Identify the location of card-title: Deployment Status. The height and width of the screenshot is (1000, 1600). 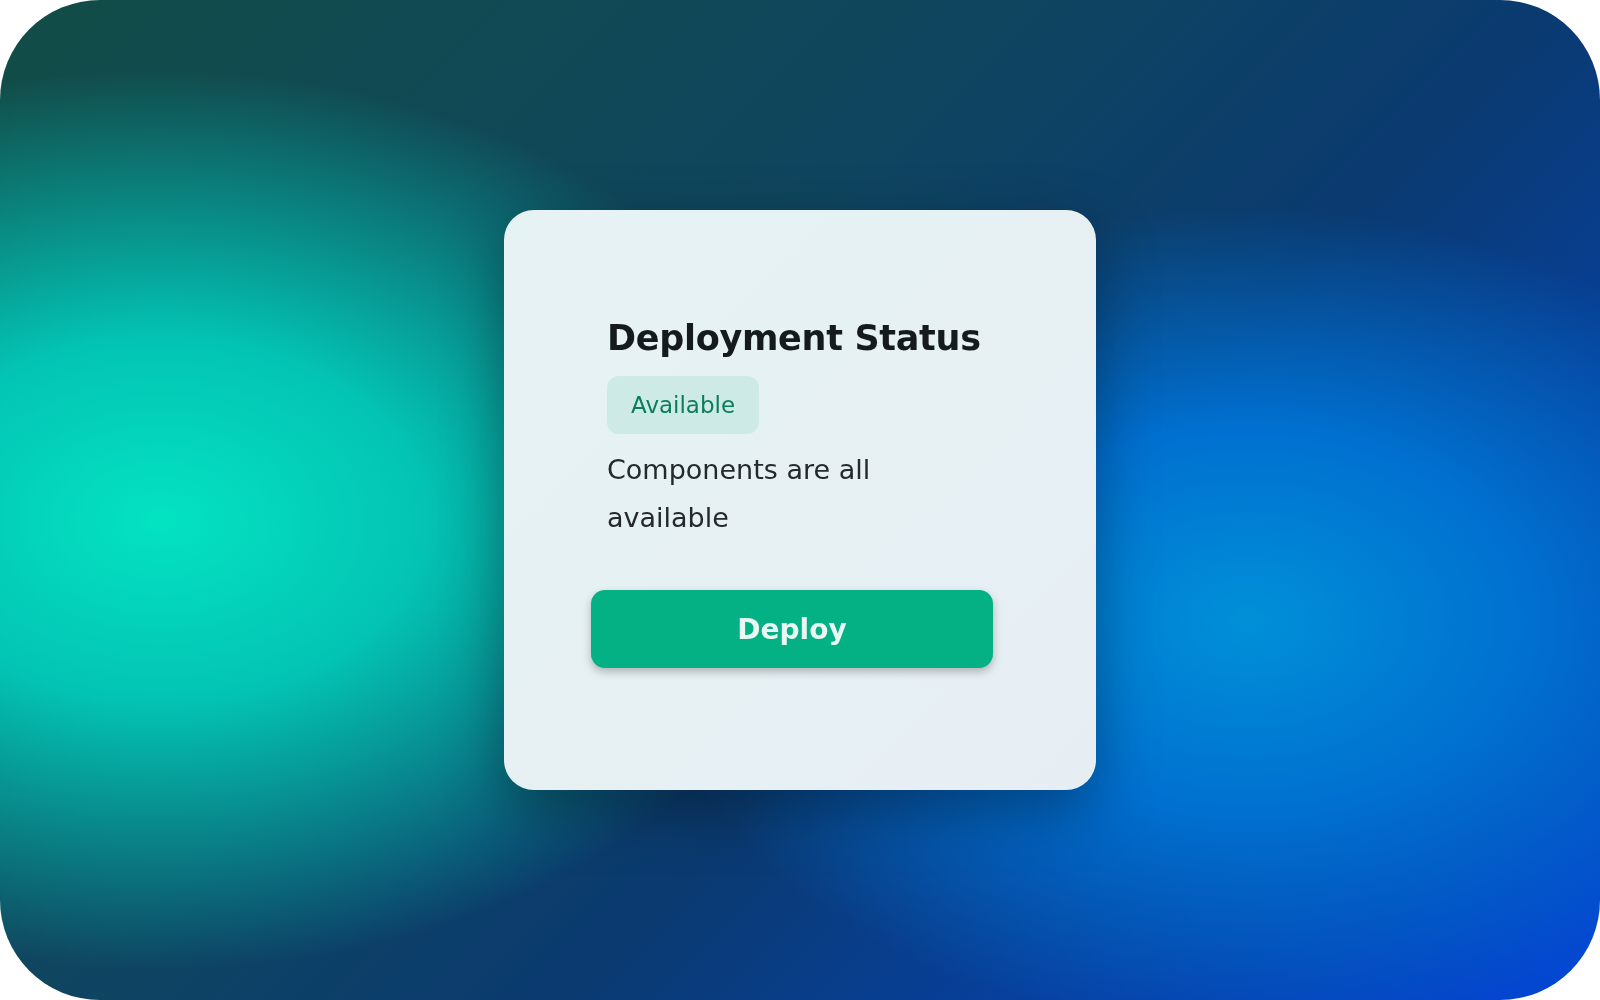
(794, 338).